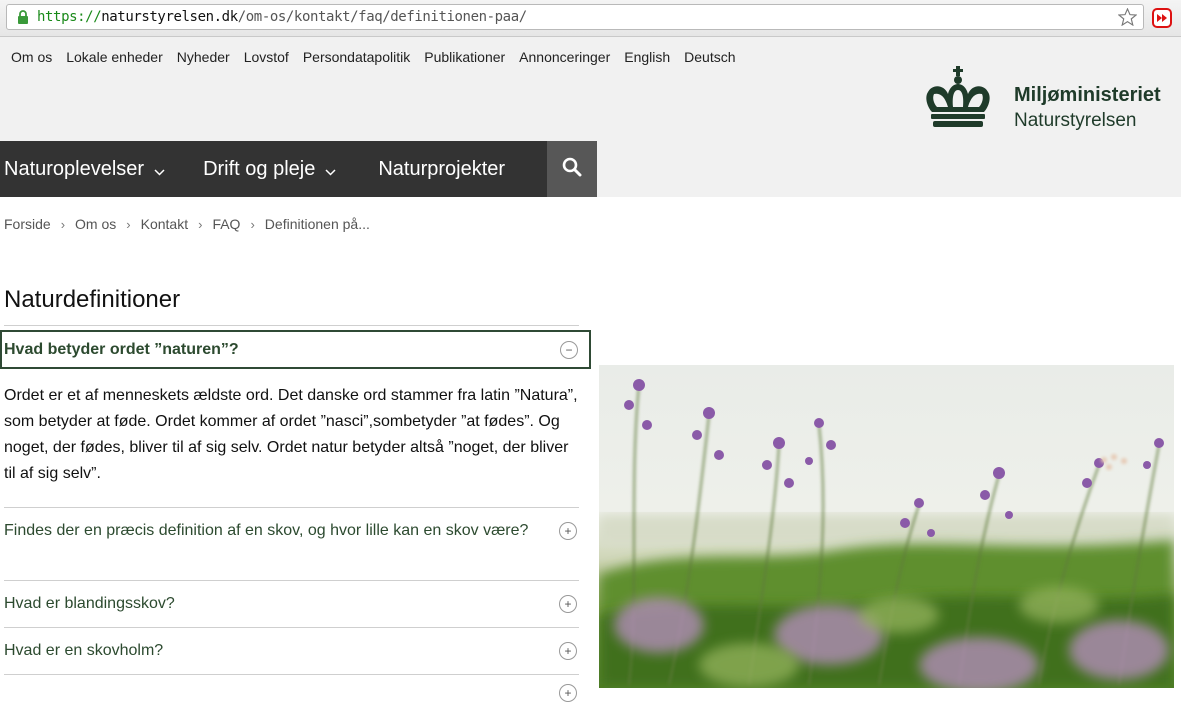 Image resolution: width=1181 pixels, height=702 pixels. What do you see at coordinates (95, 224) in the screenshot?
I see `breadcrumb-item-om-os: Om os` at bounding box center [95, 224].